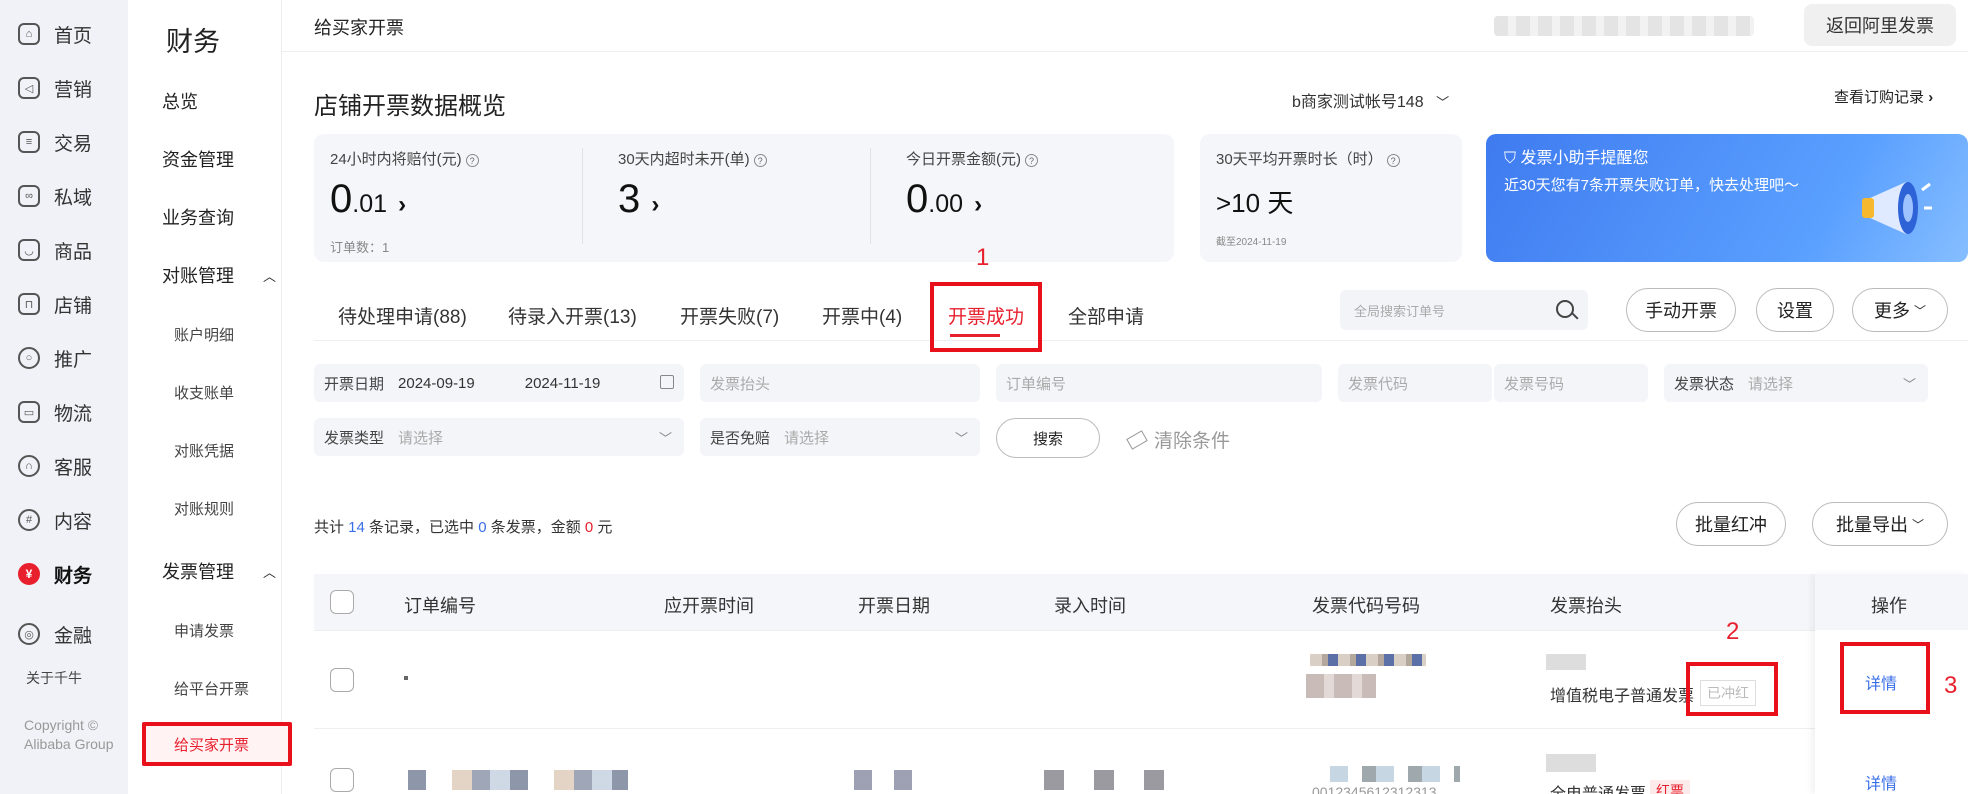 This screenshot has width=1968, height=794. What do you see at coordinates (198, 159) in the screenshot?
I see `subnav-funds: 资金管理` at bounding box center [198, 159].